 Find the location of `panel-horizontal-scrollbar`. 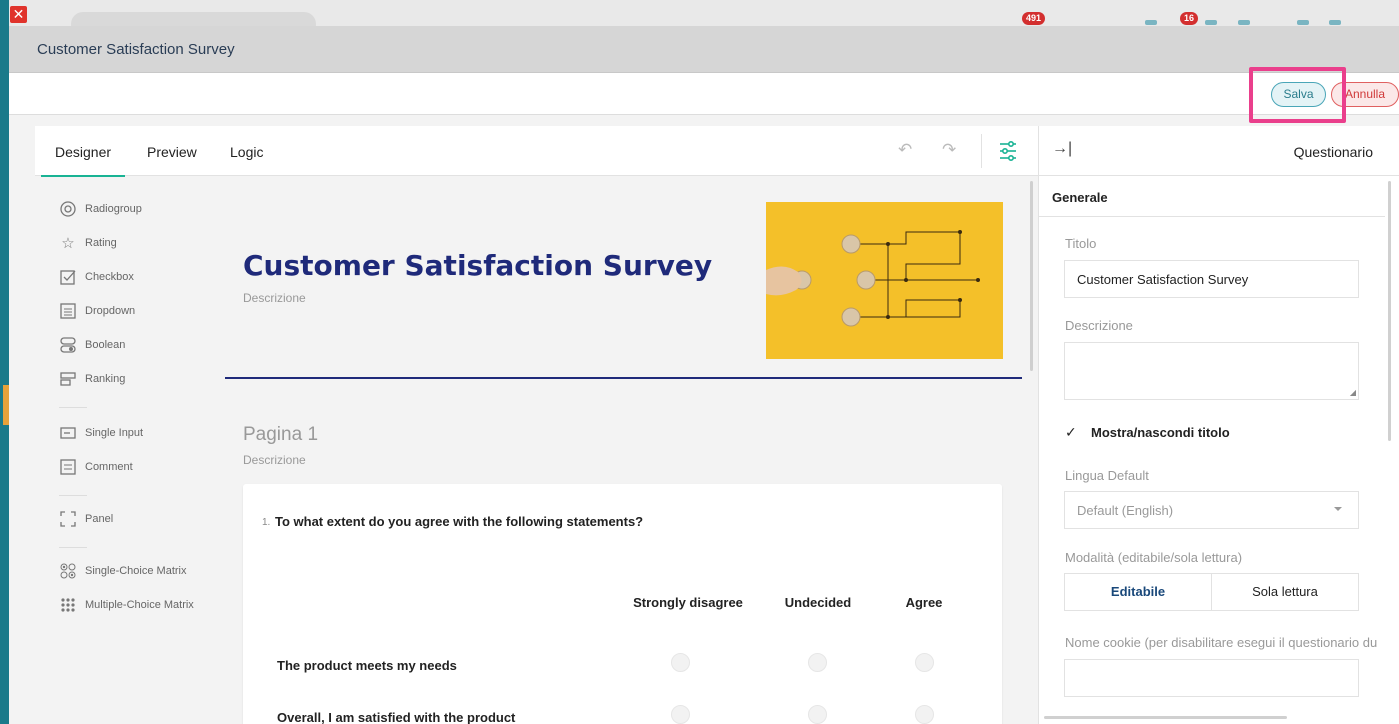

panel-horizontal-scrollbar is located at coordinates (1165, 717).